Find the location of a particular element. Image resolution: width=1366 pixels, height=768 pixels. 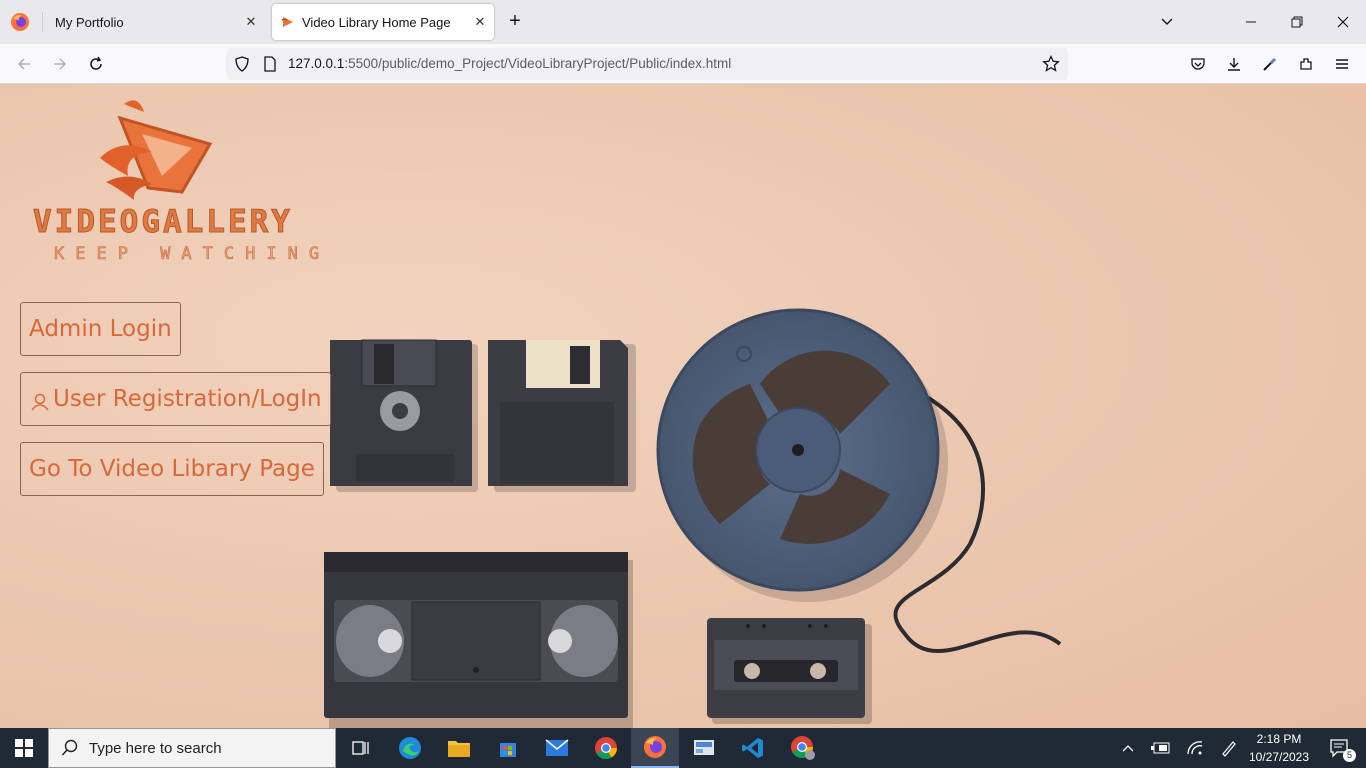

edge-icon is located at coordinates (410, 748).